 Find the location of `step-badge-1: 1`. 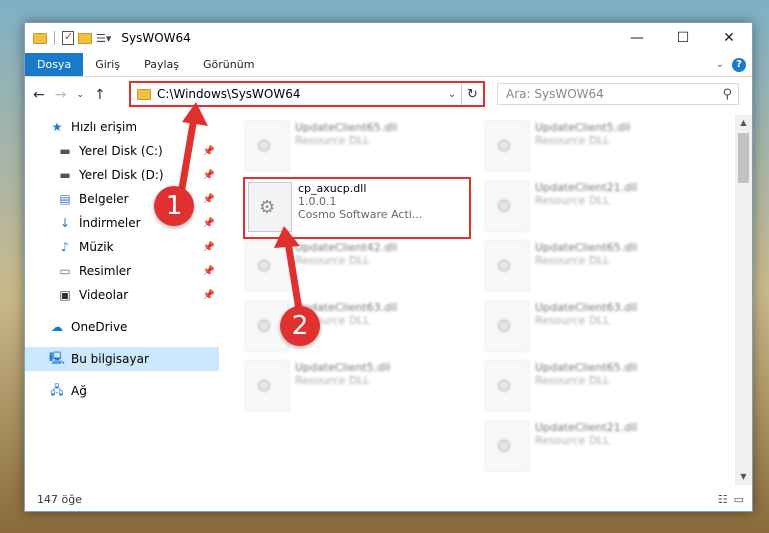

step-badge-1: 1 is located at coordinates (174, 206).